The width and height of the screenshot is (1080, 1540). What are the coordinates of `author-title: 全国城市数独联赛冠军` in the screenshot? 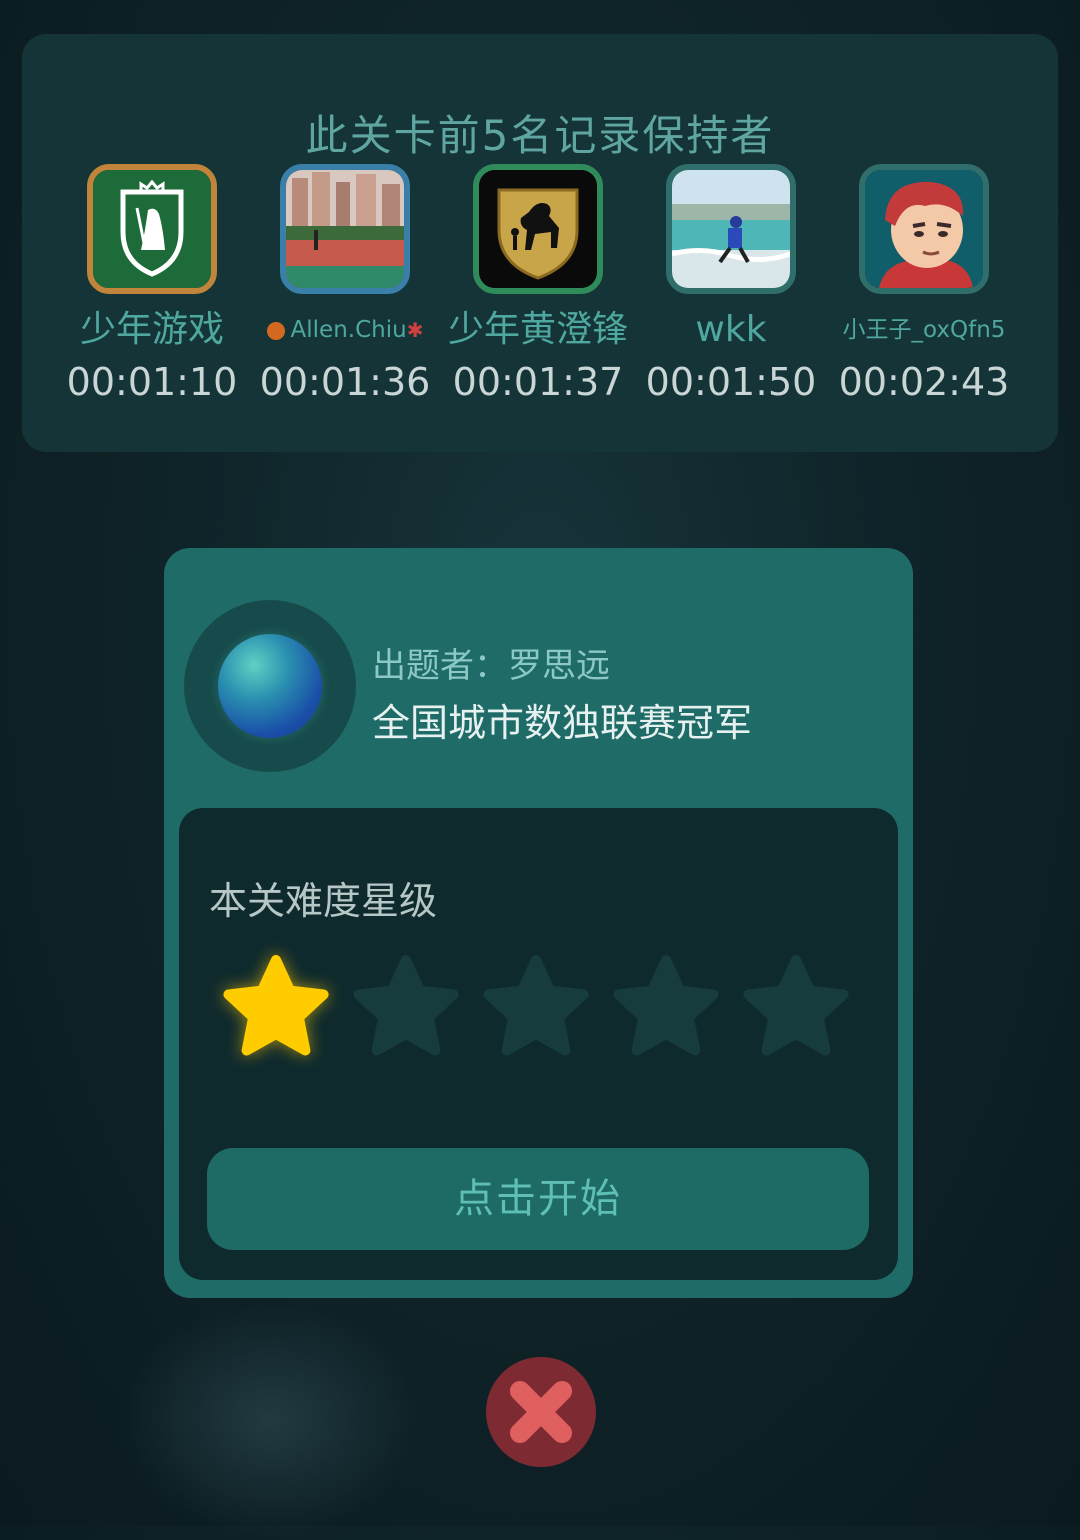 It's located at (562, 723).